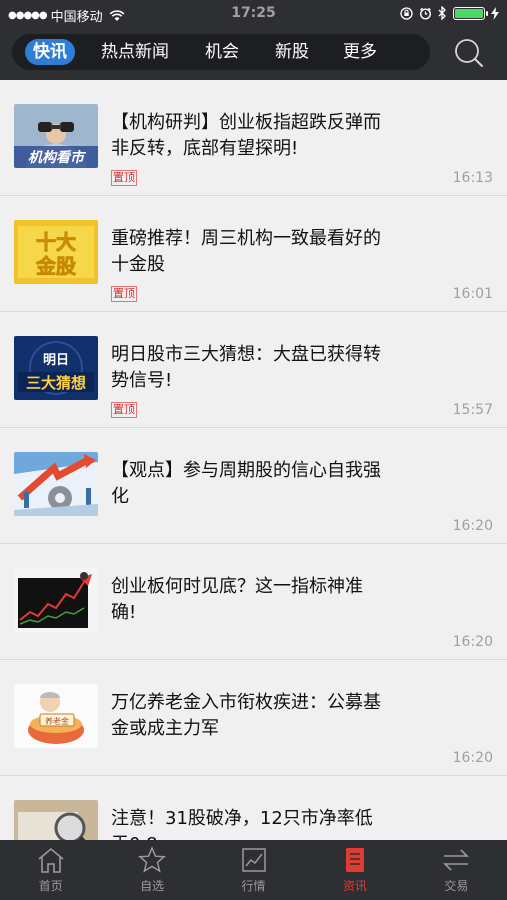 This screenshot has height=900, width=507. What do you see at coordinates (57, 721) in the screenshot?
I see `svg-text: 养老金` at bounding box center [57, 721].